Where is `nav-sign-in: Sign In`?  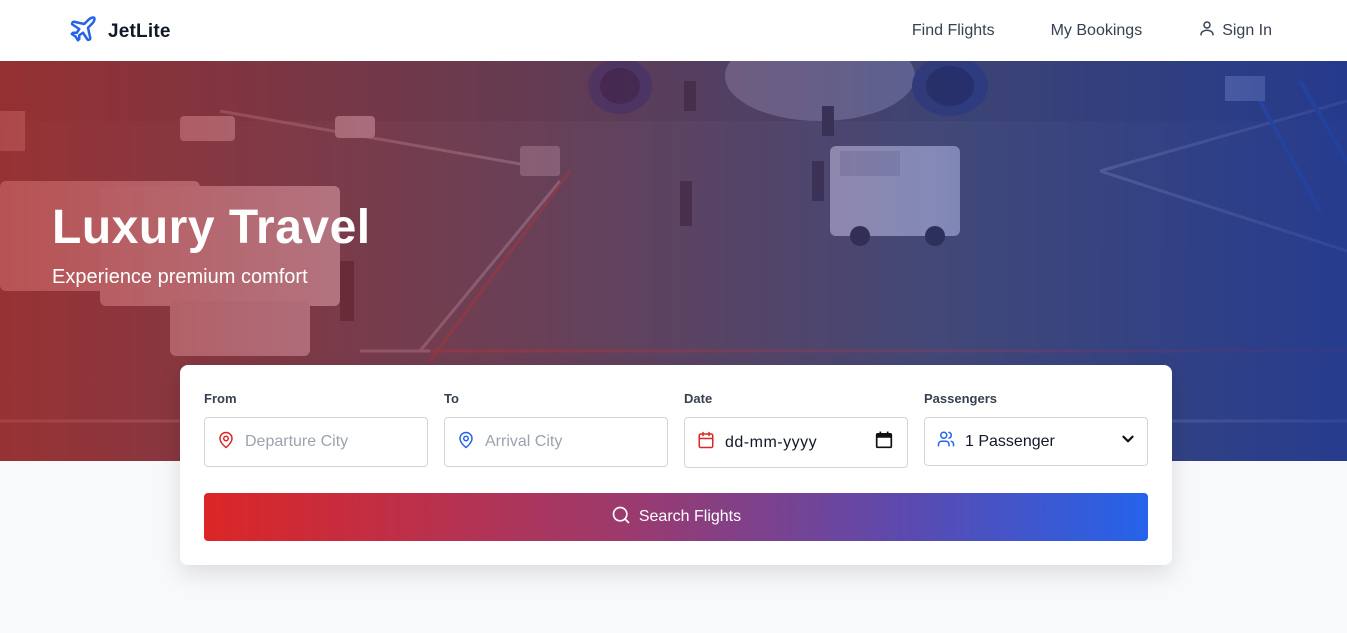 nav-sign-in: Sign In is located at coordinates (1235, 30).